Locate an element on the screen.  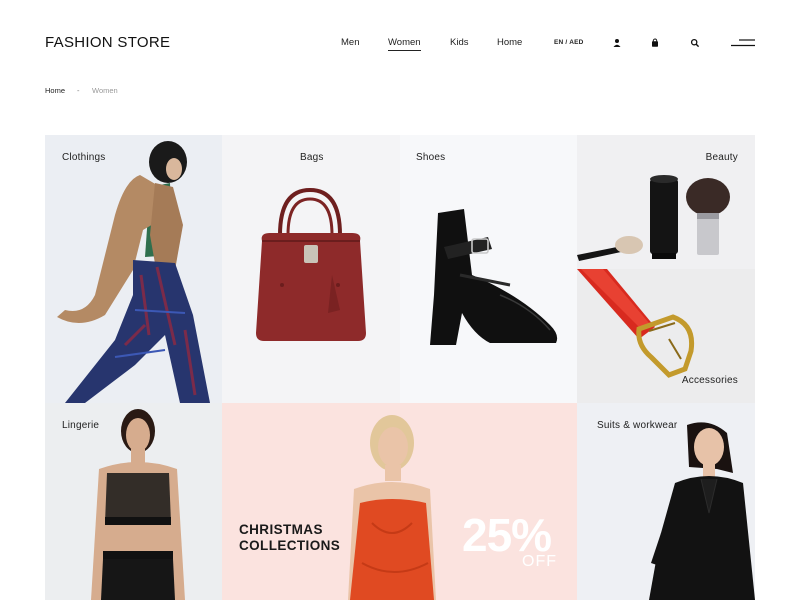
handbag-image is located at coordinates (311, 264).